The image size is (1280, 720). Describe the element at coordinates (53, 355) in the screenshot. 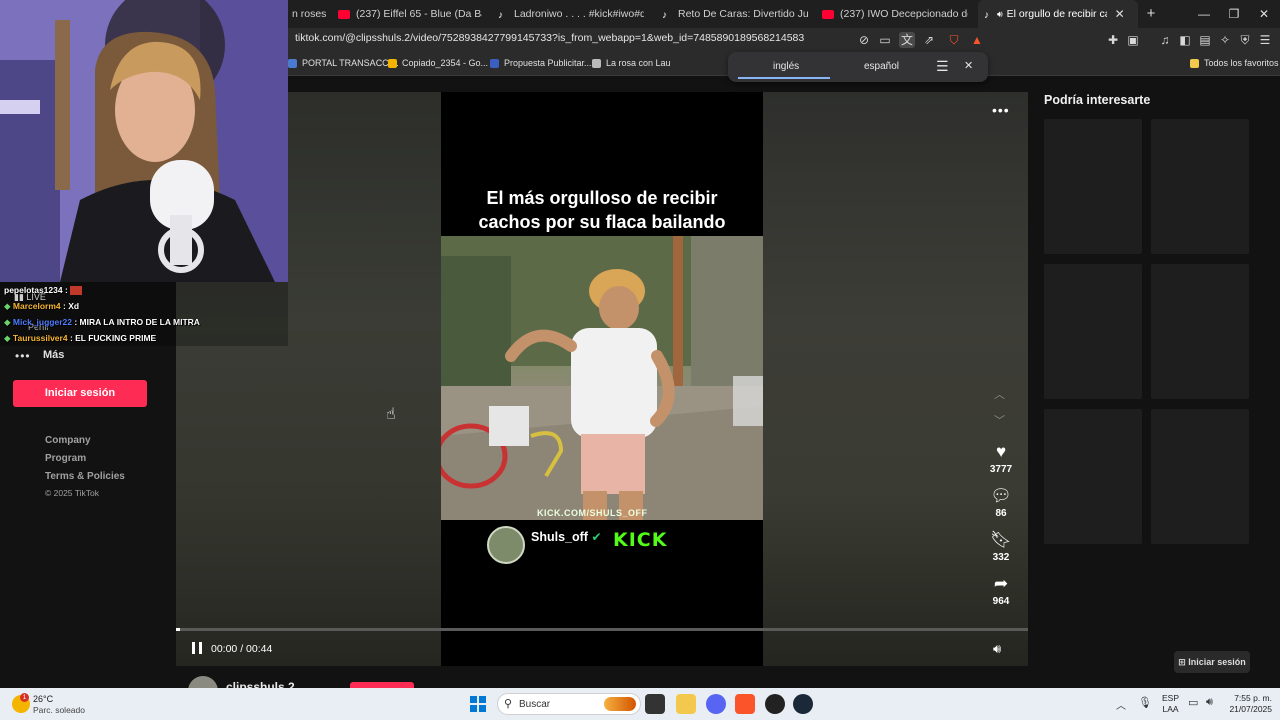

I see `sidebar-item-more: Más` at that location.